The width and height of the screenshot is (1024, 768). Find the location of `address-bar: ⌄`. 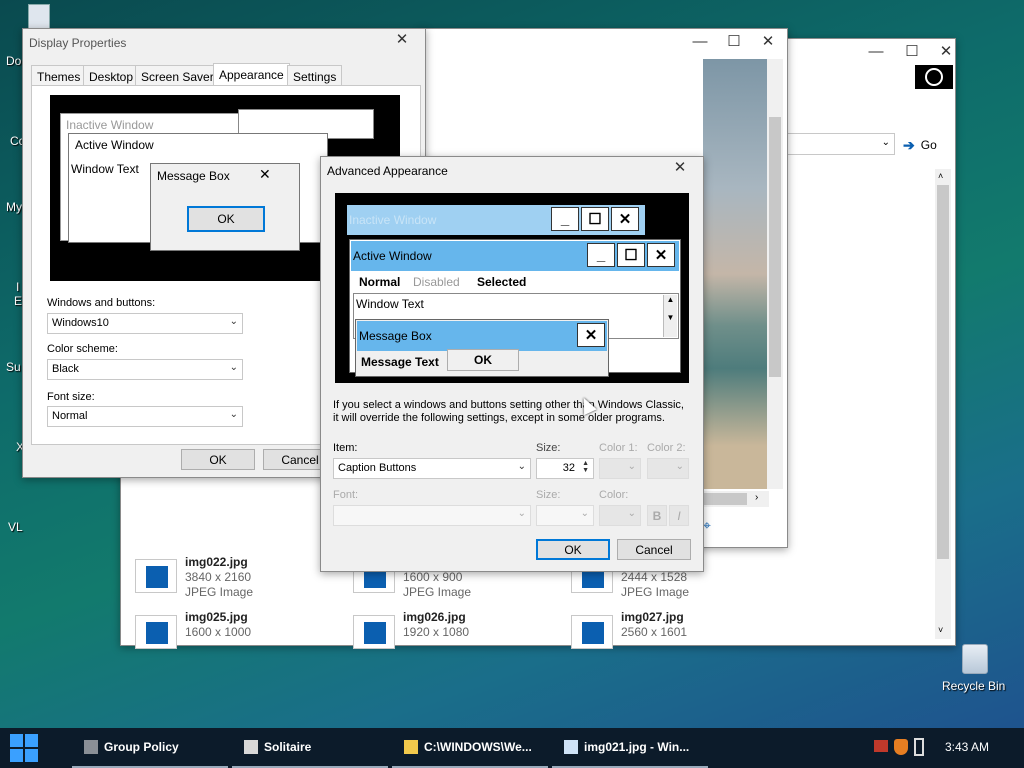

address-bar: ⌄ is located at coordinates (838, 144).